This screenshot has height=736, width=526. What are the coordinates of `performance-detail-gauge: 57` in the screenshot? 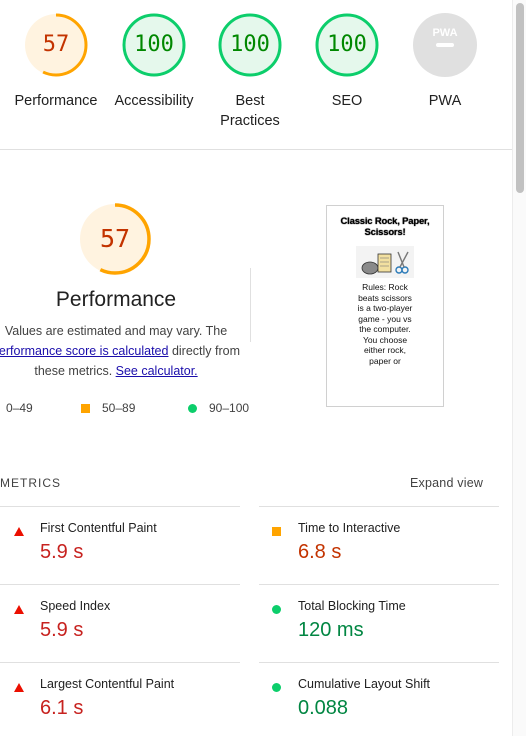 It's located at (115, 239).